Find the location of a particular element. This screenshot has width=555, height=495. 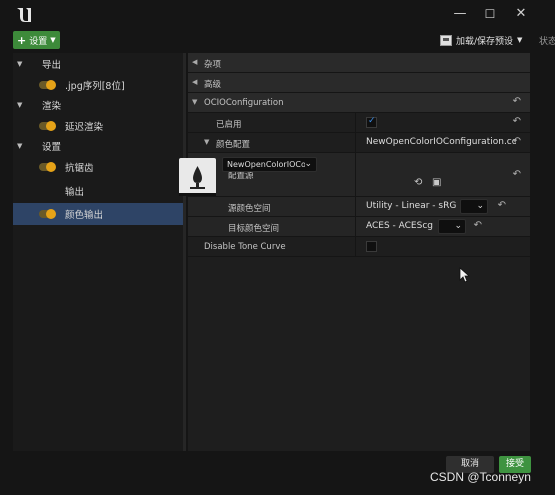

panel-splitter is located at coordinates (184, 252).